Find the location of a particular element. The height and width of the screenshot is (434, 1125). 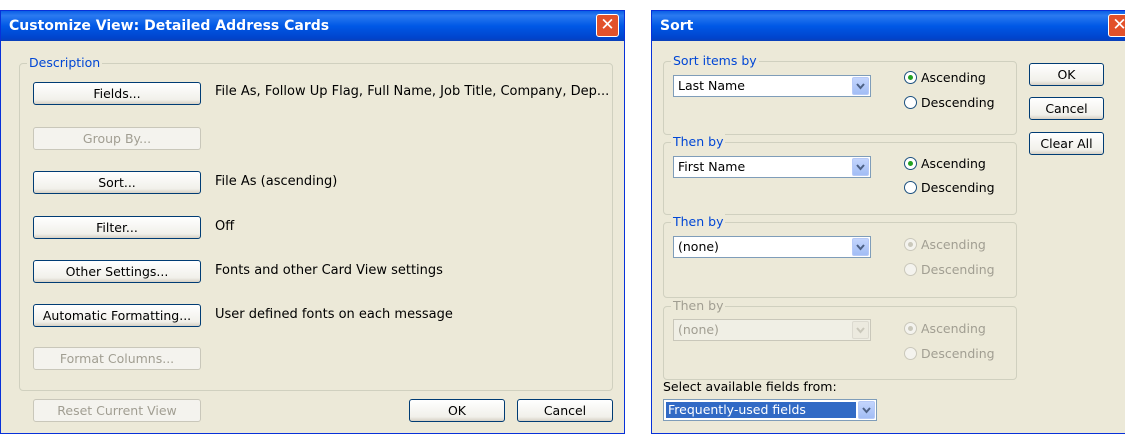

sort-field-1-select: Last Name is located at coordinates (772, 86).